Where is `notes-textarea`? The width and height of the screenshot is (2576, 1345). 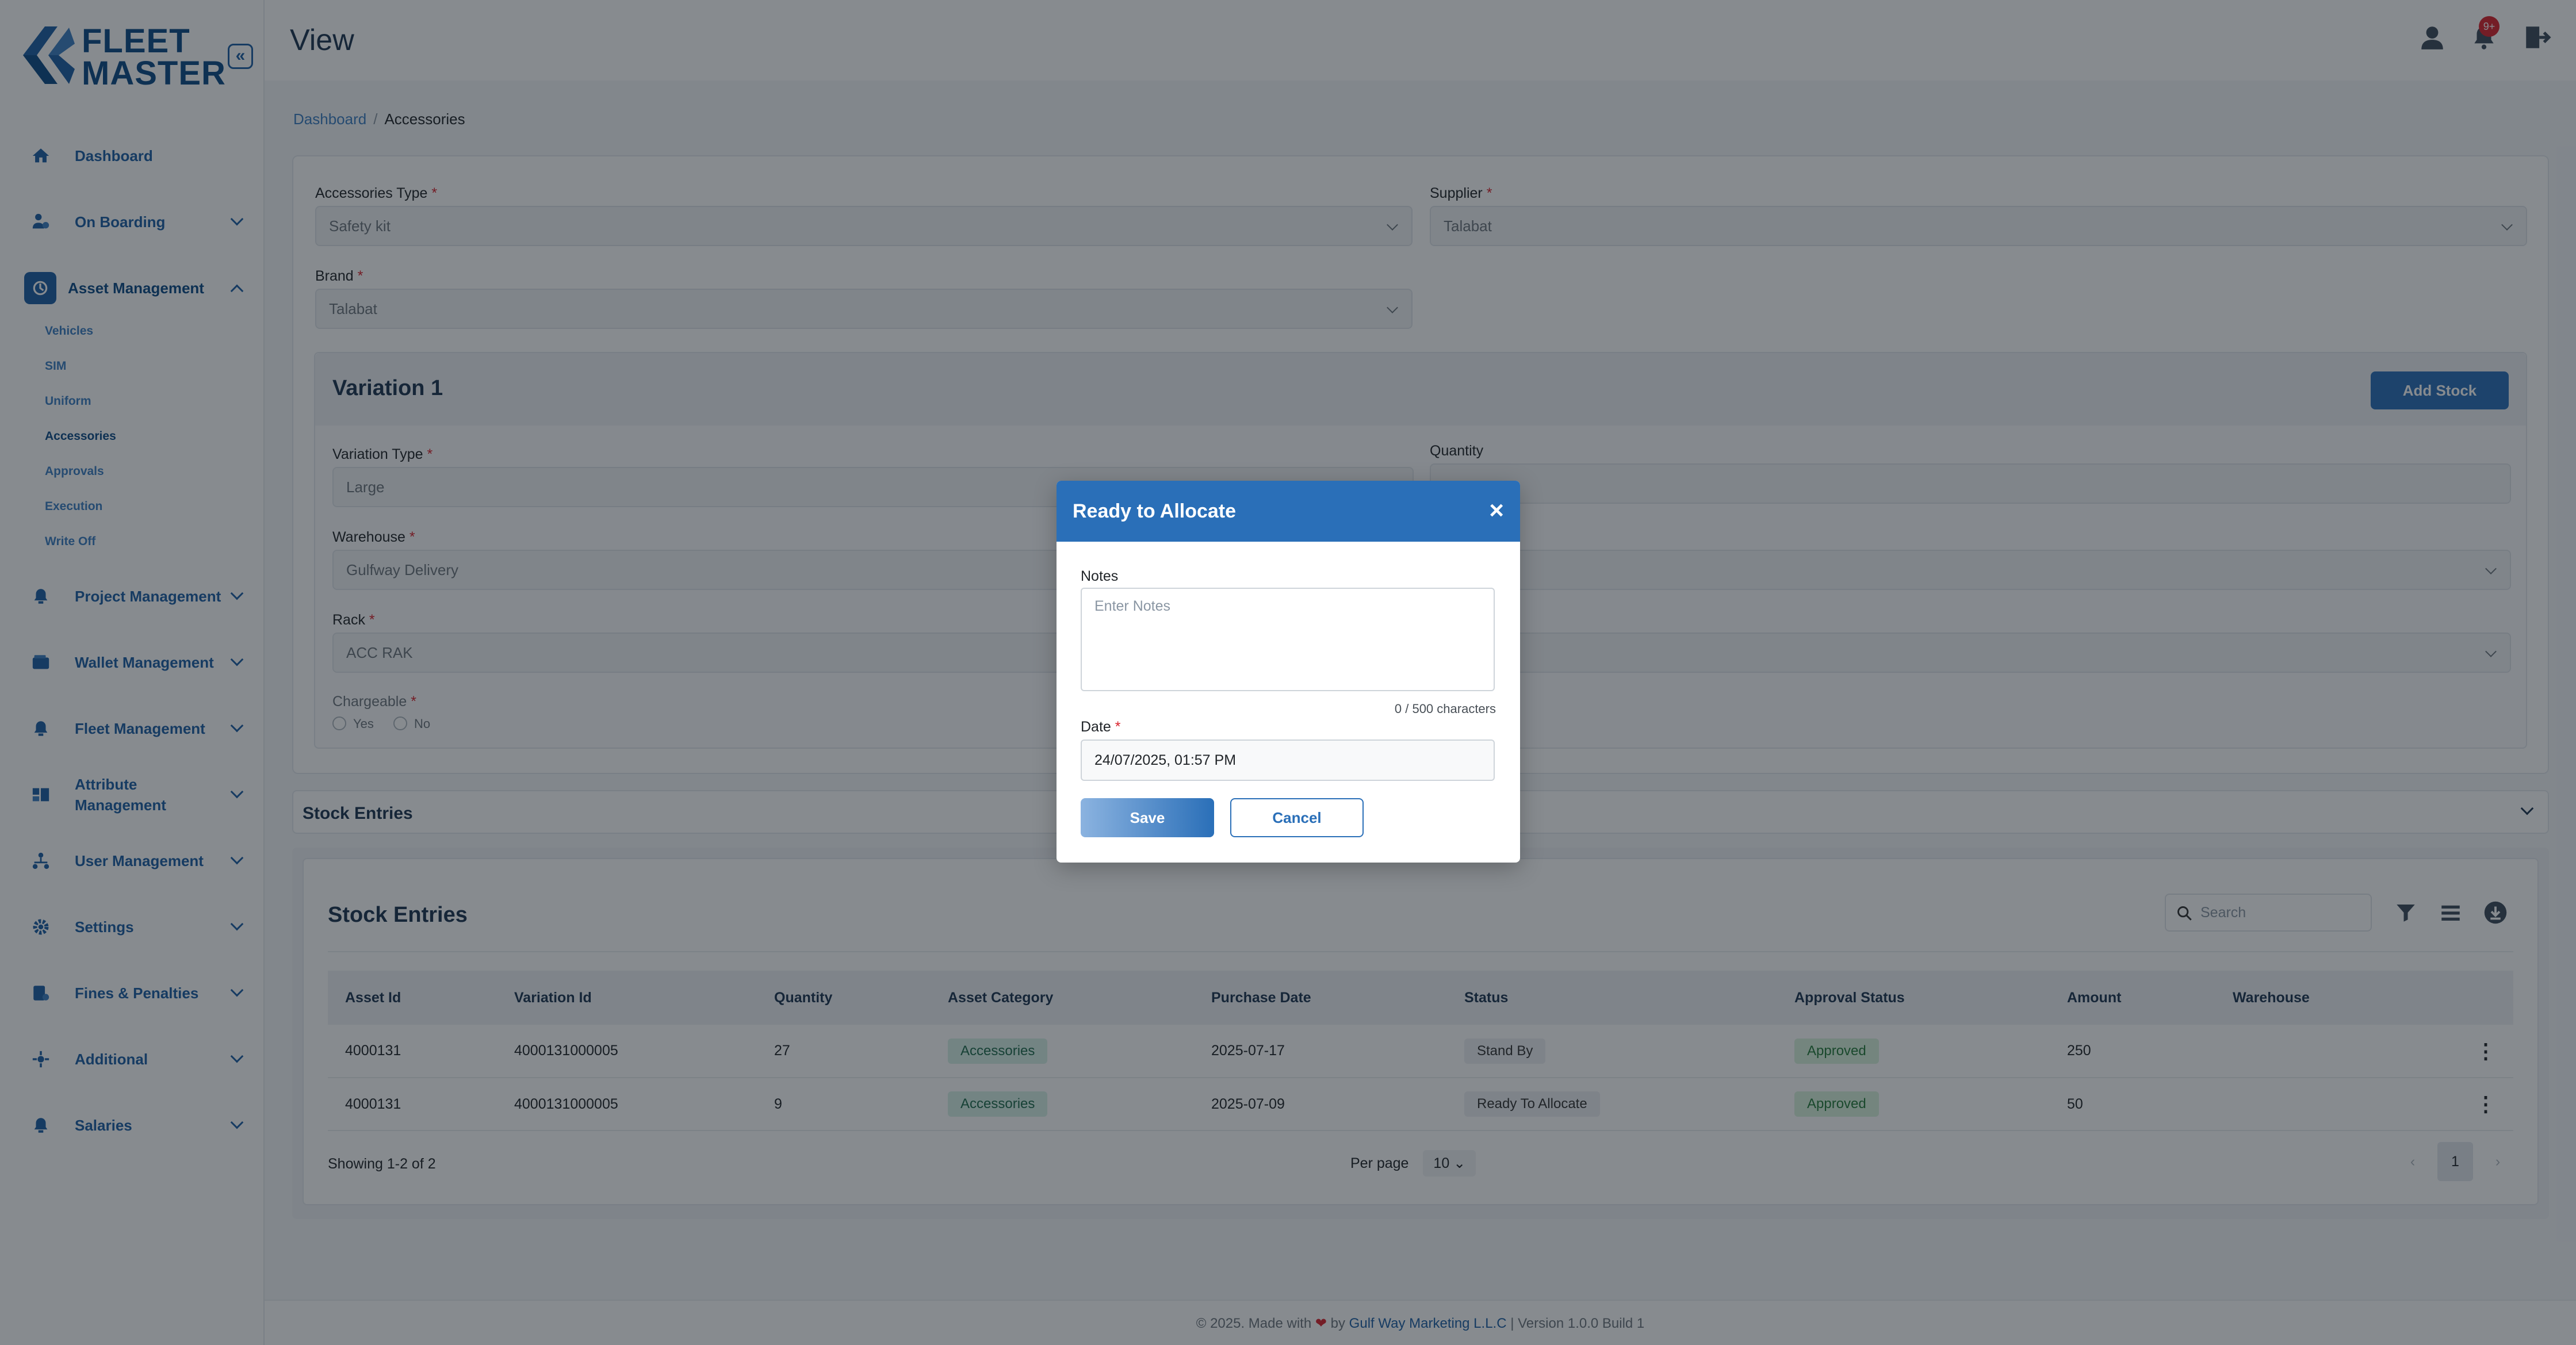
notes-textarea is located at coordinates (1288, 639).